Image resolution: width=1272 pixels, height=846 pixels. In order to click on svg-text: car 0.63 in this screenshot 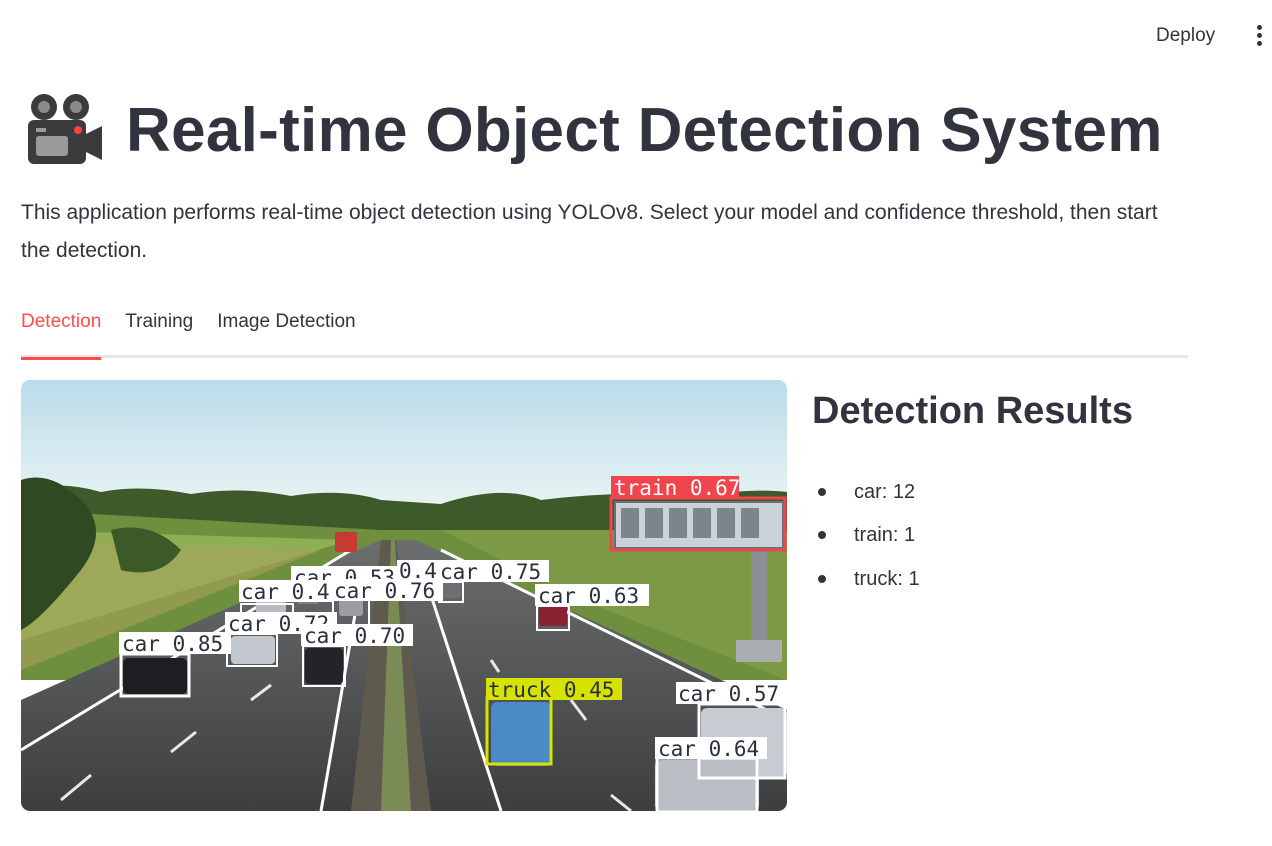, I will do `click(588, 596)`.